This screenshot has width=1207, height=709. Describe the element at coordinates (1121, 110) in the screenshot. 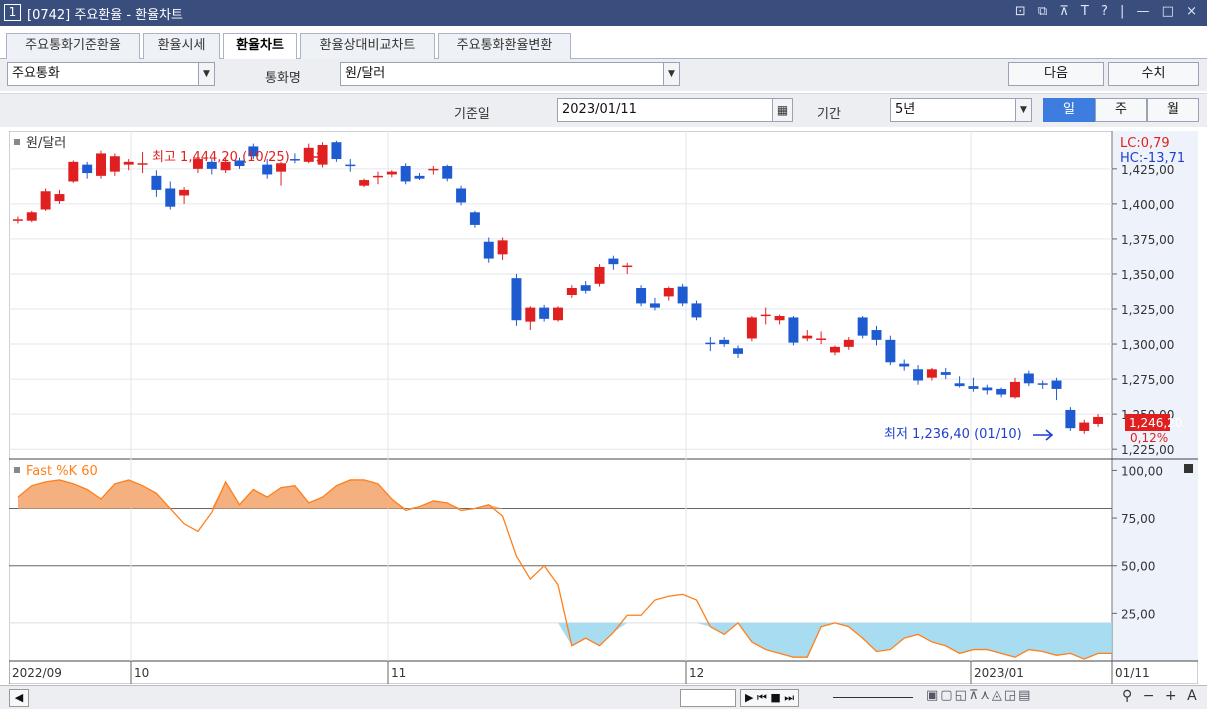

I see `period-weekly-button: 주` at that location.